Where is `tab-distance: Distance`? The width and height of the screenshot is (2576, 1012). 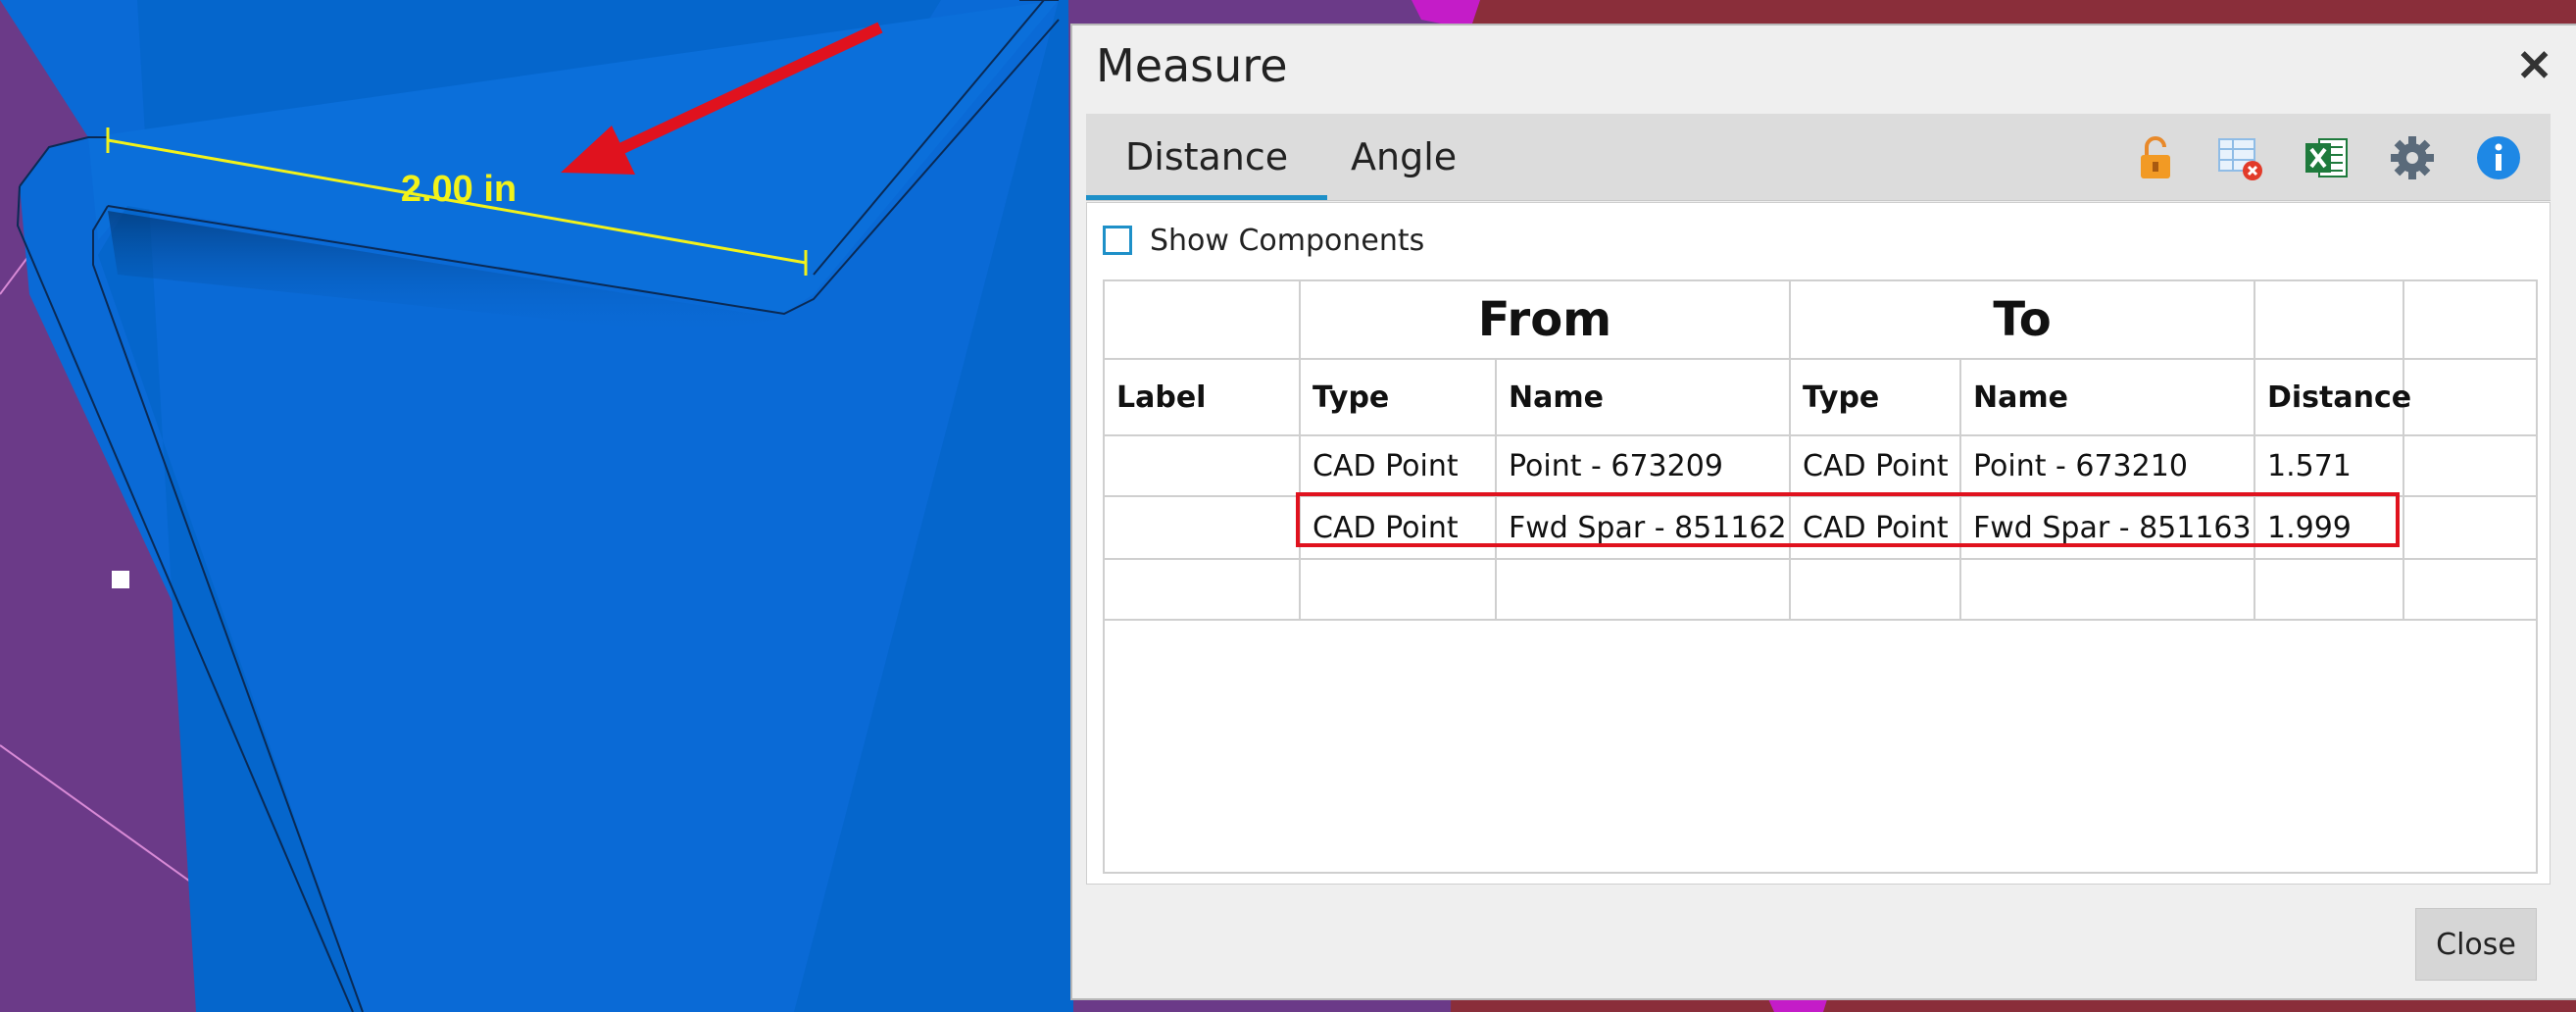
tab-distance: Distance is located at coordinates (1207, 157).